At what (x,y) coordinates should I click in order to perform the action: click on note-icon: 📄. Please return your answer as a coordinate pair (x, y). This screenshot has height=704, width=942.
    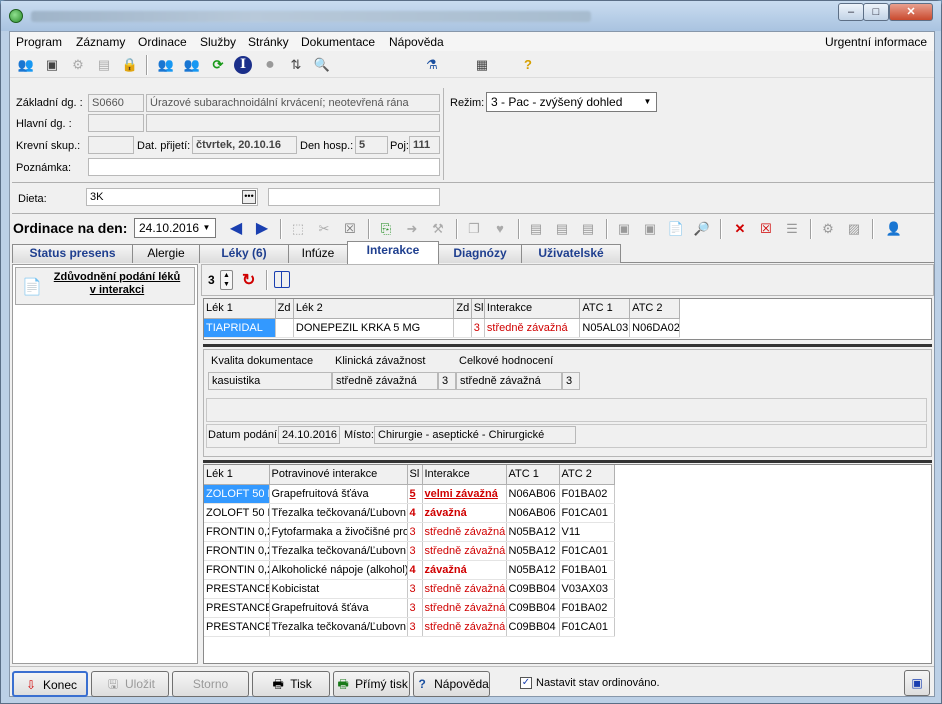
    Looking at the image, I should click on (676, 229).